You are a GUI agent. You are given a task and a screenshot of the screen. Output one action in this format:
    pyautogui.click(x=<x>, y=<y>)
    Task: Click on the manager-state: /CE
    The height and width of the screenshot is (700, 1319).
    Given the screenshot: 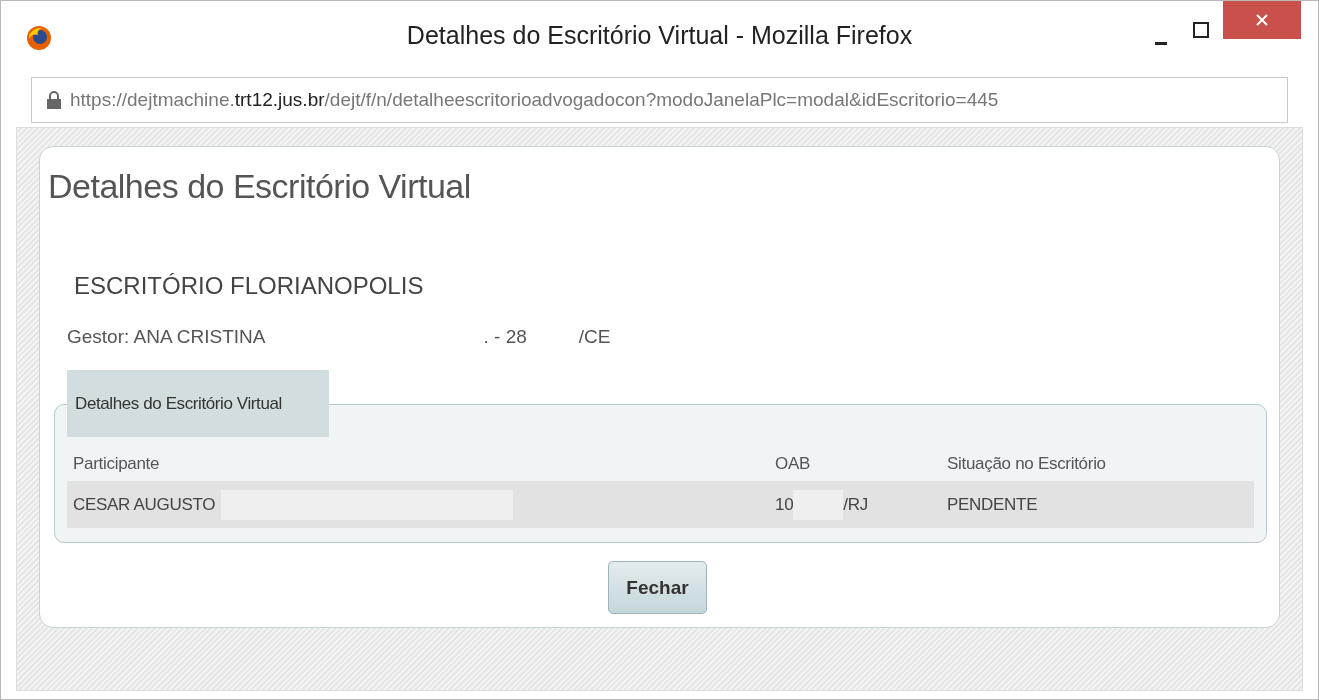 What is the action you would take?
    pyautogui.click(x=594, y=337)
    